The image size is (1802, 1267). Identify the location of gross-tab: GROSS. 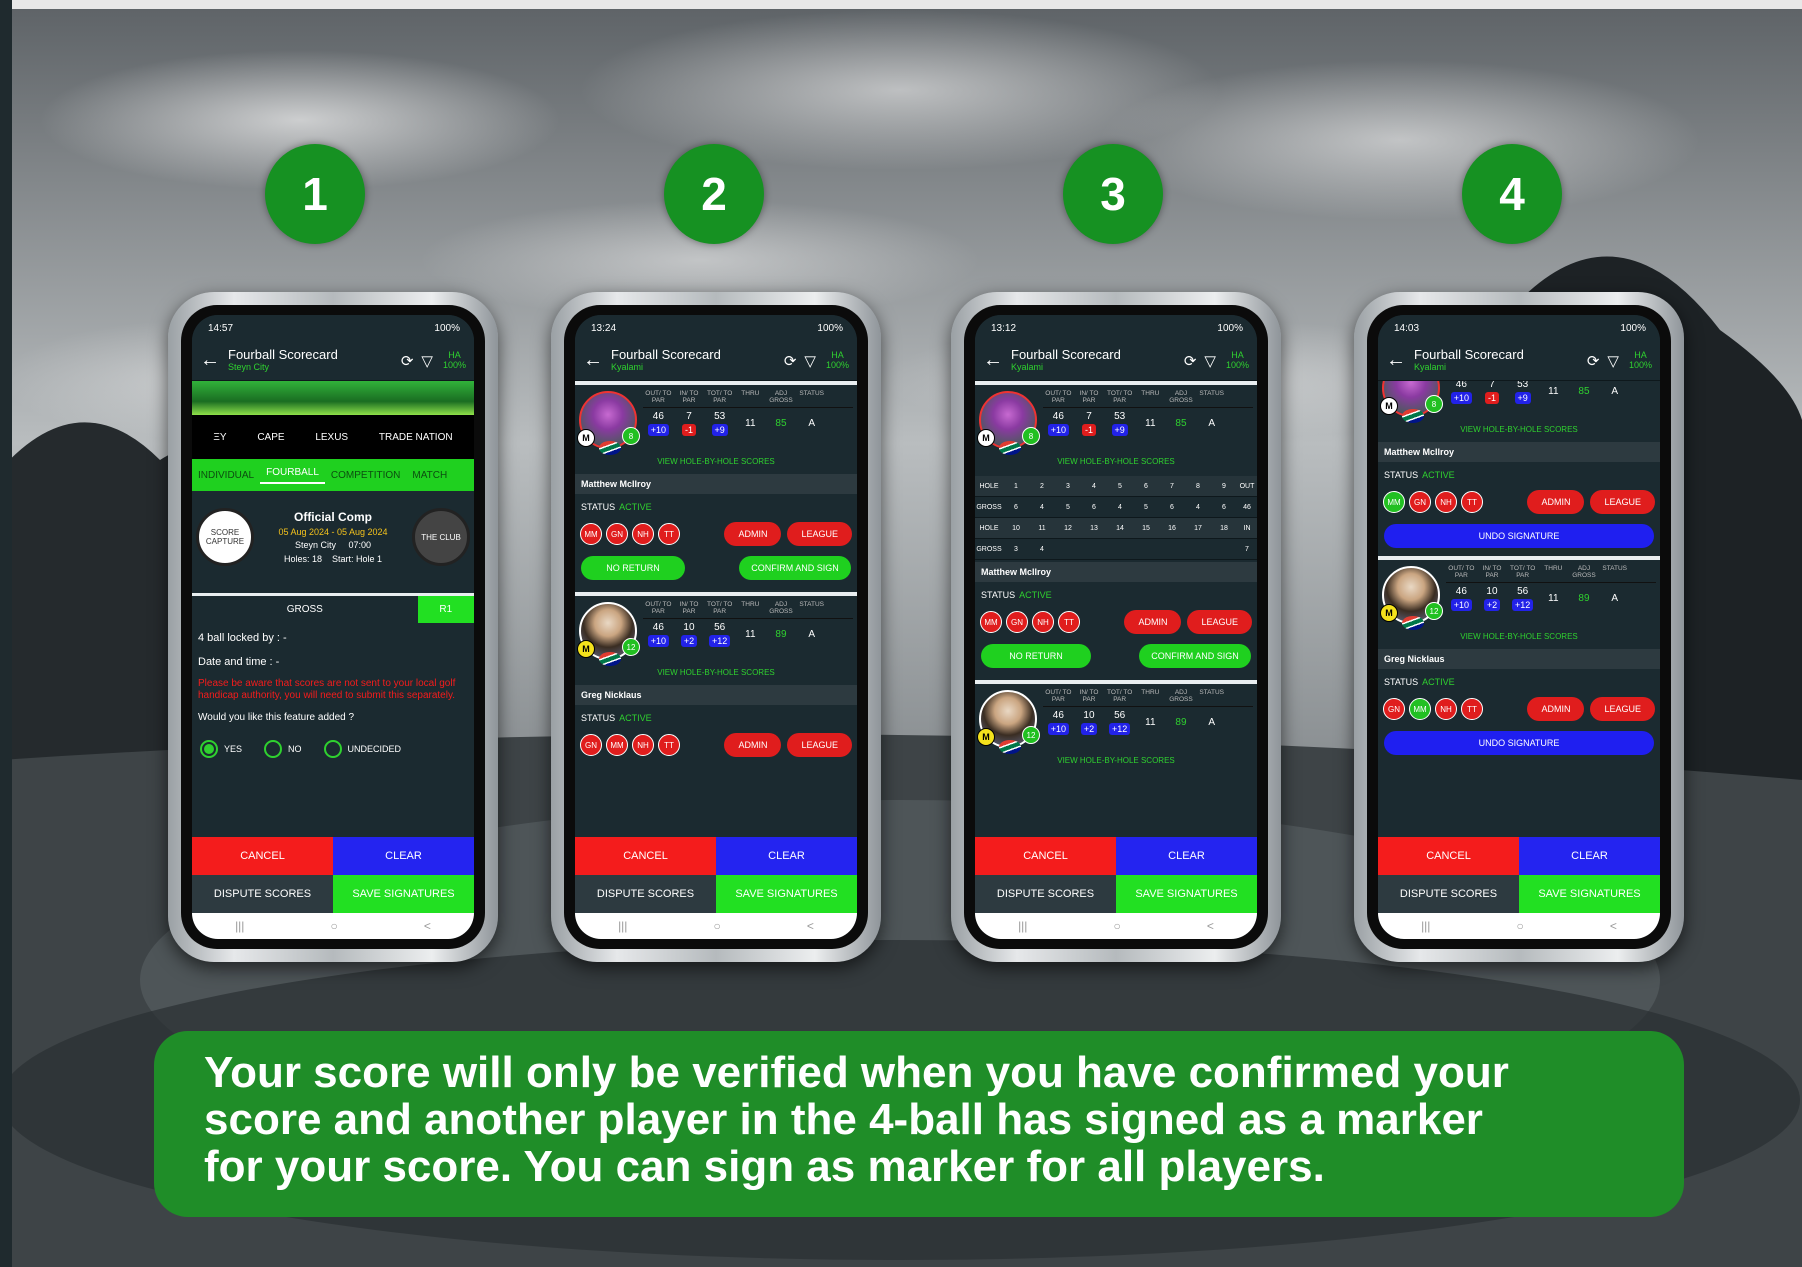
(305, 609).